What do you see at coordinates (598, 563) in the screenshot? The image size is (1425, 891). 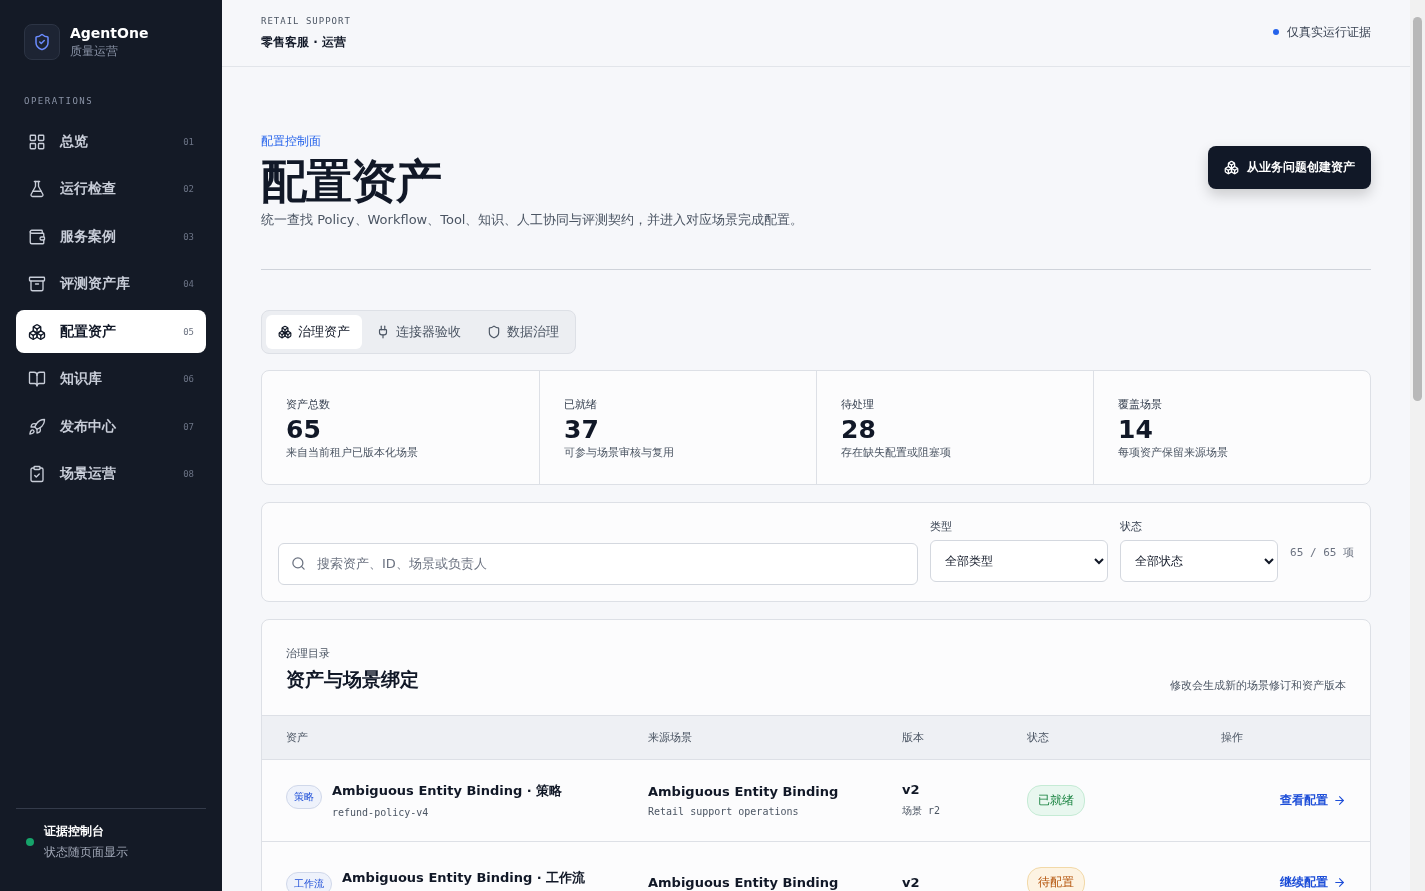 I see `search-field: 搜索资产、ID、场景或负责人` at bounding box center [598, 563].